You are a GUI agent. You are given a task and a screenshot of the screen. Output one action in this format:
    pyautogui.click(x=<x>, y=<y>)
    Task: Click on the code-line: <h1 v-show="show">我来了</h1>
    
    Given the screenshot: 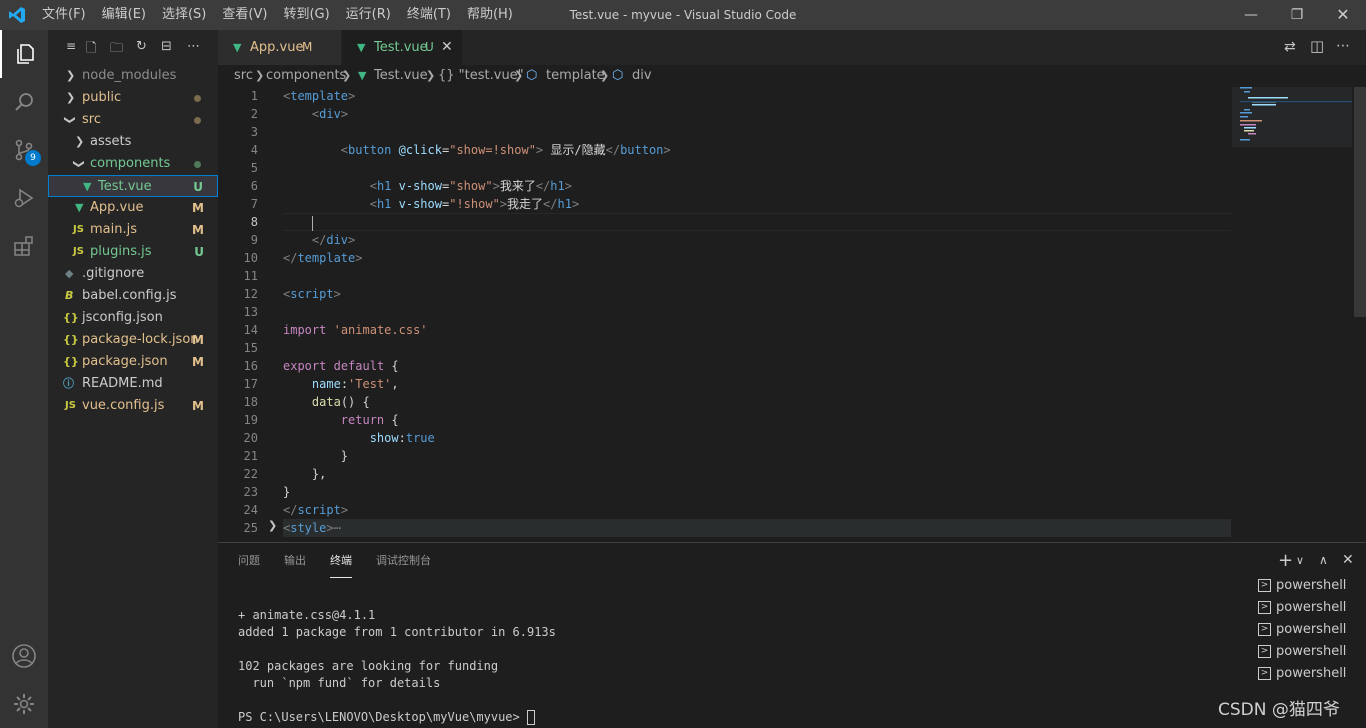 What is the action you would take?
    pyautogui.click(x=757, y=186)
    